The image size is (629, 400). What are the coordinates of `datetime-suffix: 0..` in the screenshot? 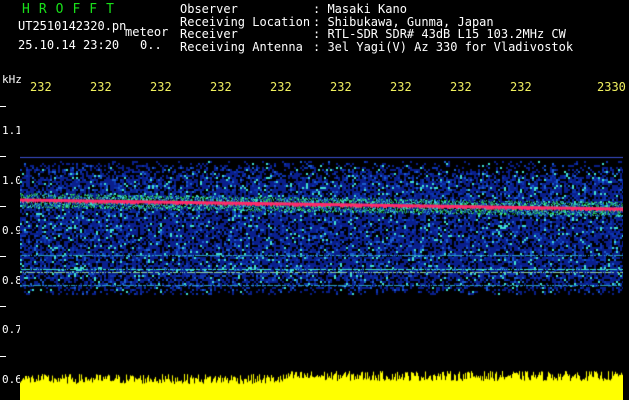 It's located at (151, 45).